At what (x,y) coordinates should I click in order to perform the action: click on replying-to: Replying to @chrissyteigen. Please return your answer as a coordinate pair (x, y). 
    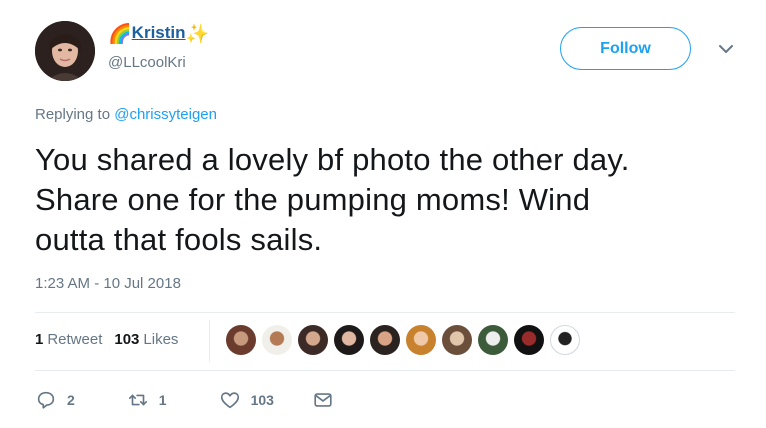
    Looking at the image, I should click on (126, 114).